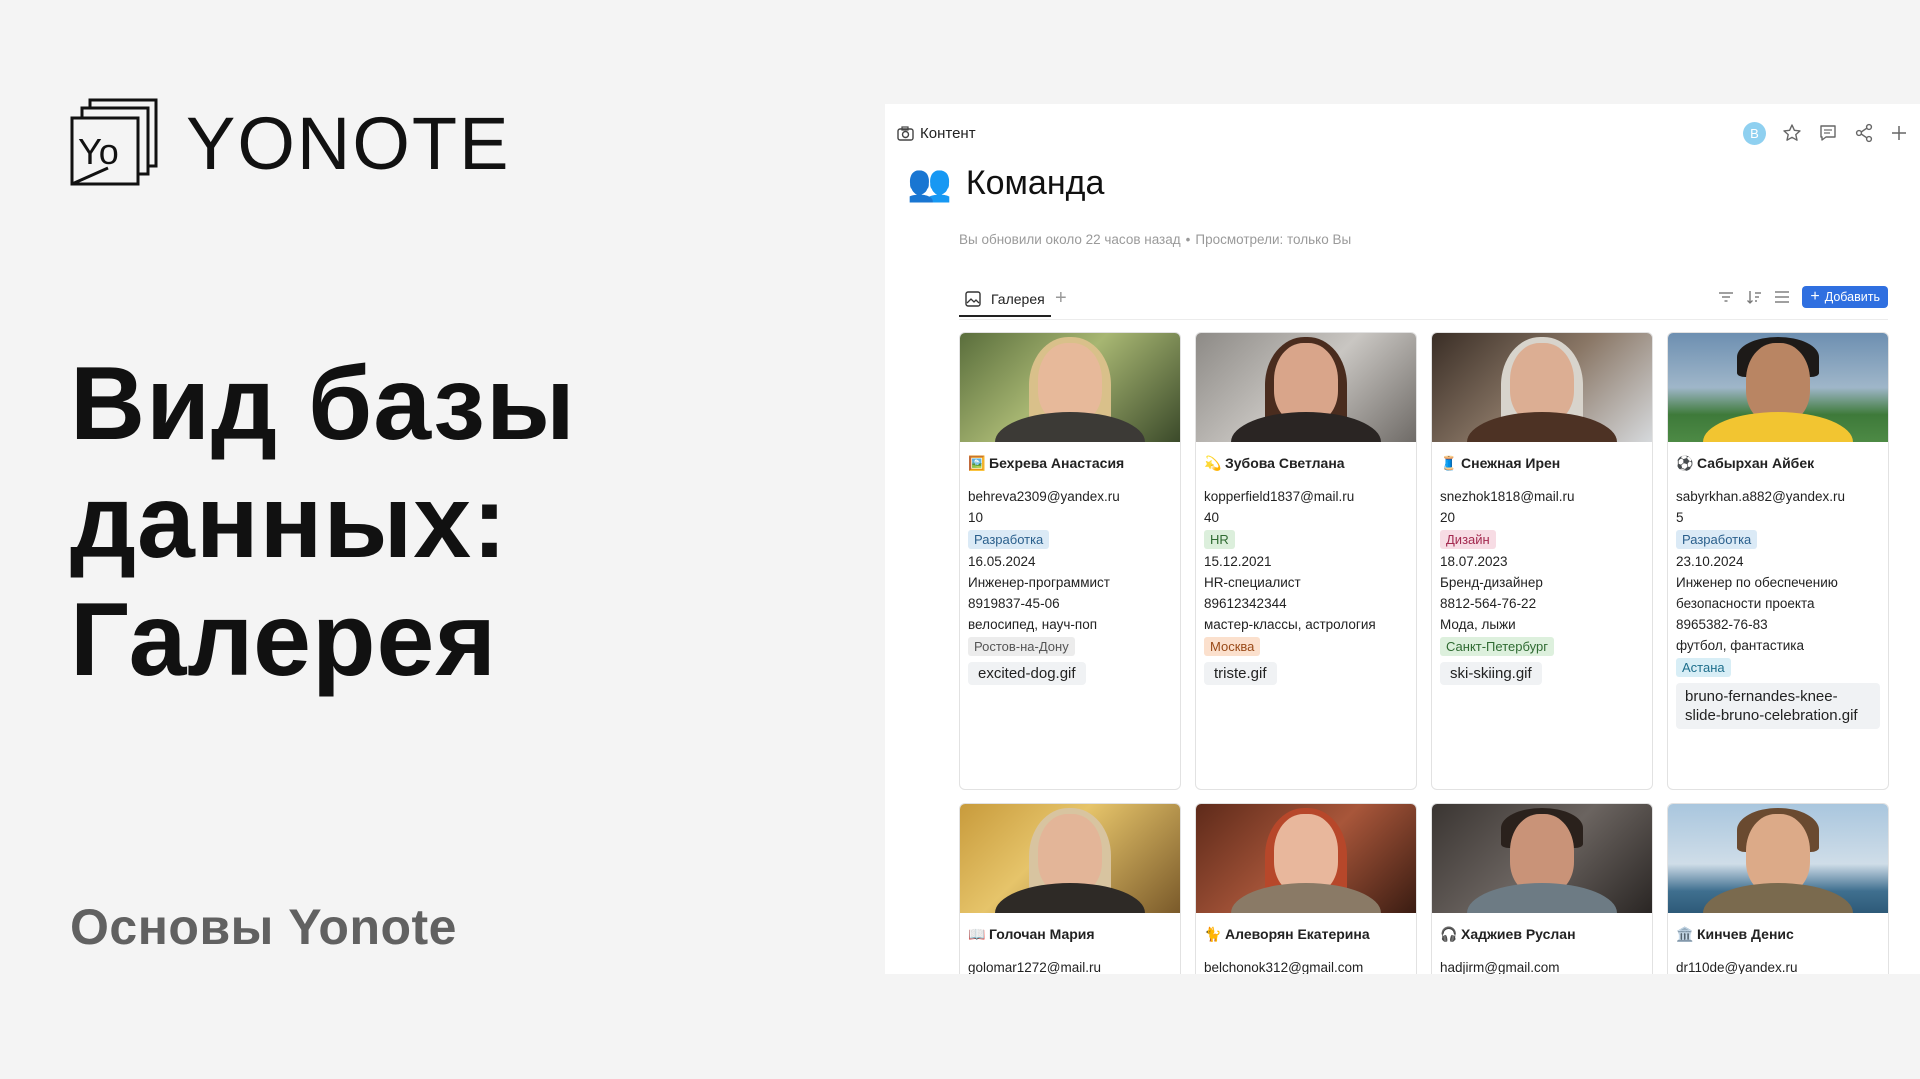 This screenshot has height=1079, width=1920. Describe the element at coordinates (1491, 582) in the screenshot. I see `card-position: Бренд-дизайнер` at that location.